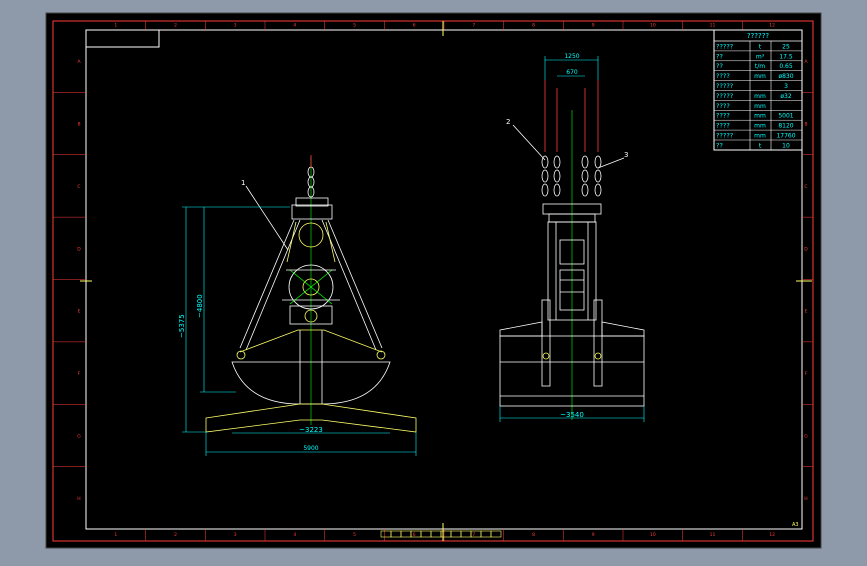 This screenshot has height=566, width=867. Describe the element at coordinates (785, 116) in the screenshot. I see `table-row-value: 5001` at that location.